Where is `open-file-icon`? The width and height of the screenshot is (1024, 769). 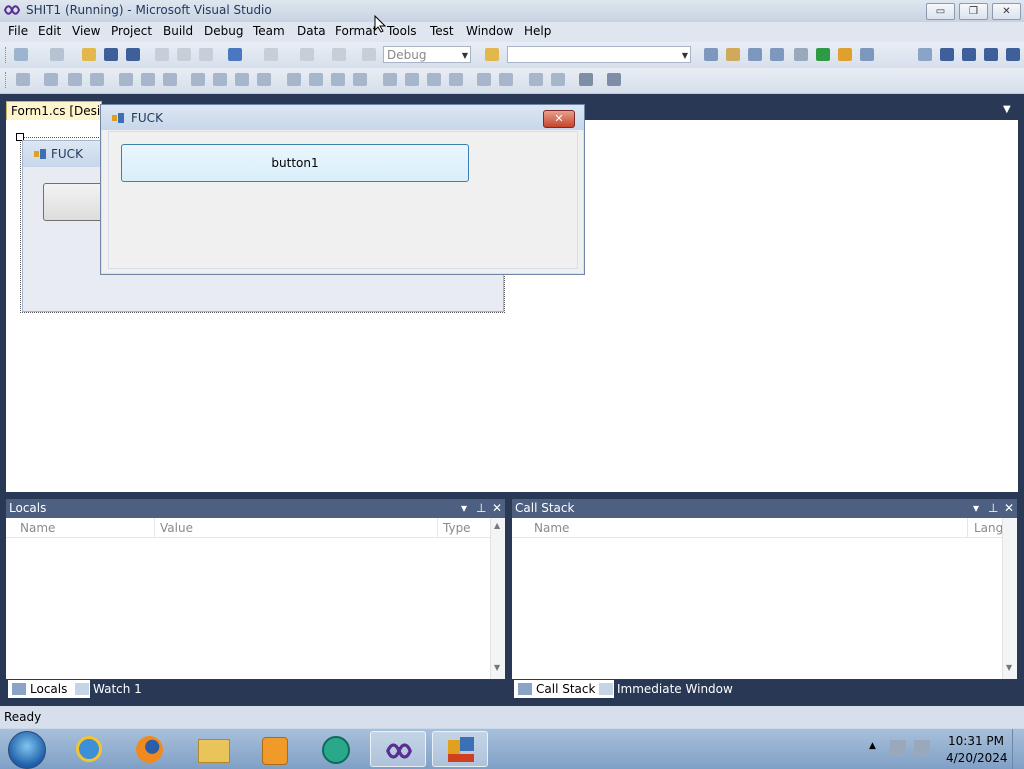
open-file-icon is located at coordinates (89, 54).